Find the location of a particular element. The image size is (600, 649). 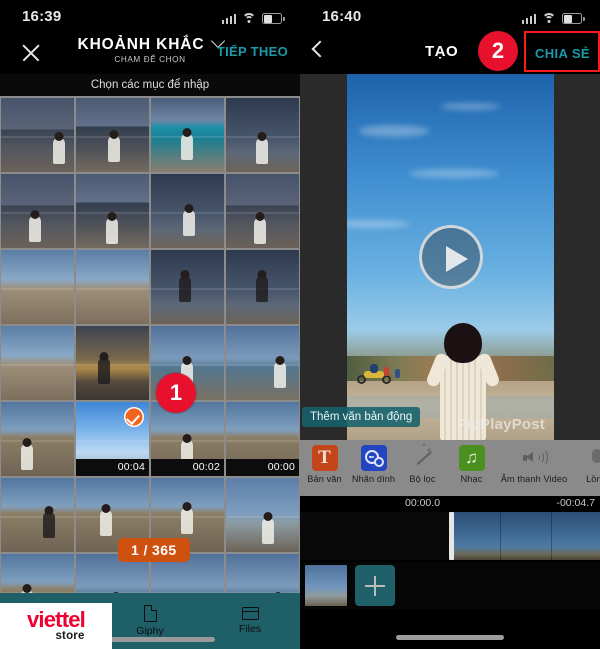

folder-icon is located at coordinates (250, 613).